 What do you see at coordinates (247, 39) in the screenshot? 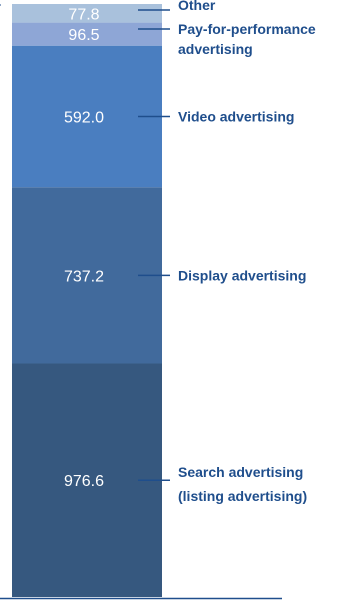
I see `legend-label-pfp: Pay-for-performance advertising` at bounding box center [247, 39].